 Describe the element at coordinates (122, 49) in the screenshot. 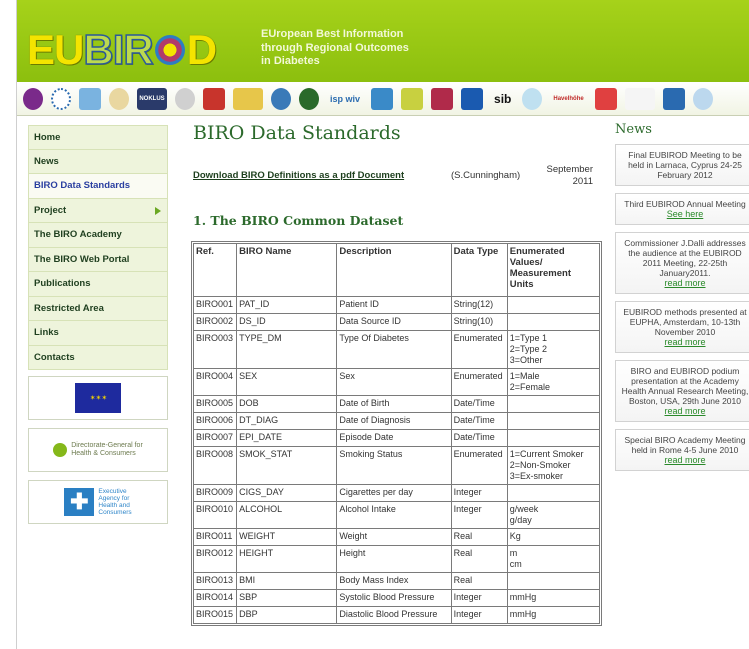

I see `eubirod-logo: E U B I R D` at that location.